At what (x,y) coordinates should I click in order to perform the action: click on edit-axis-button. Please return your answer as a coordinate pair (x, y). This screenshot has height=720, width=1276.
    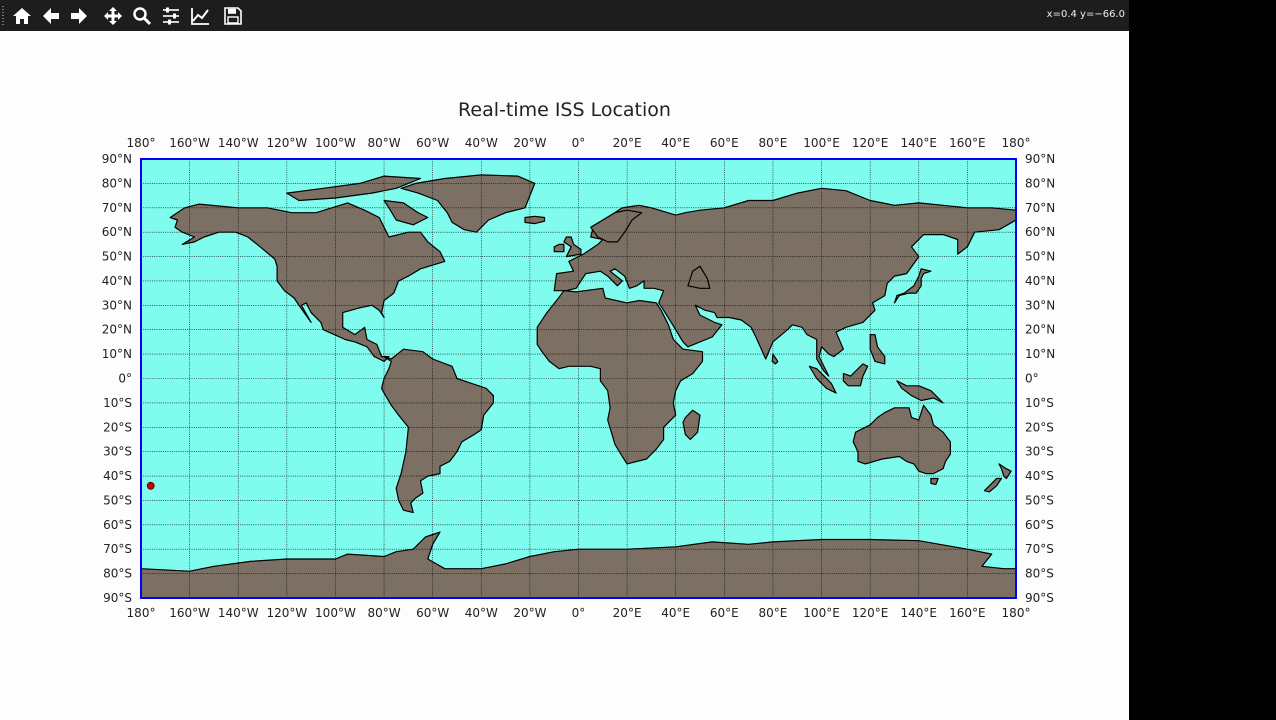
    Looking at the image, I should click on (200, 16).